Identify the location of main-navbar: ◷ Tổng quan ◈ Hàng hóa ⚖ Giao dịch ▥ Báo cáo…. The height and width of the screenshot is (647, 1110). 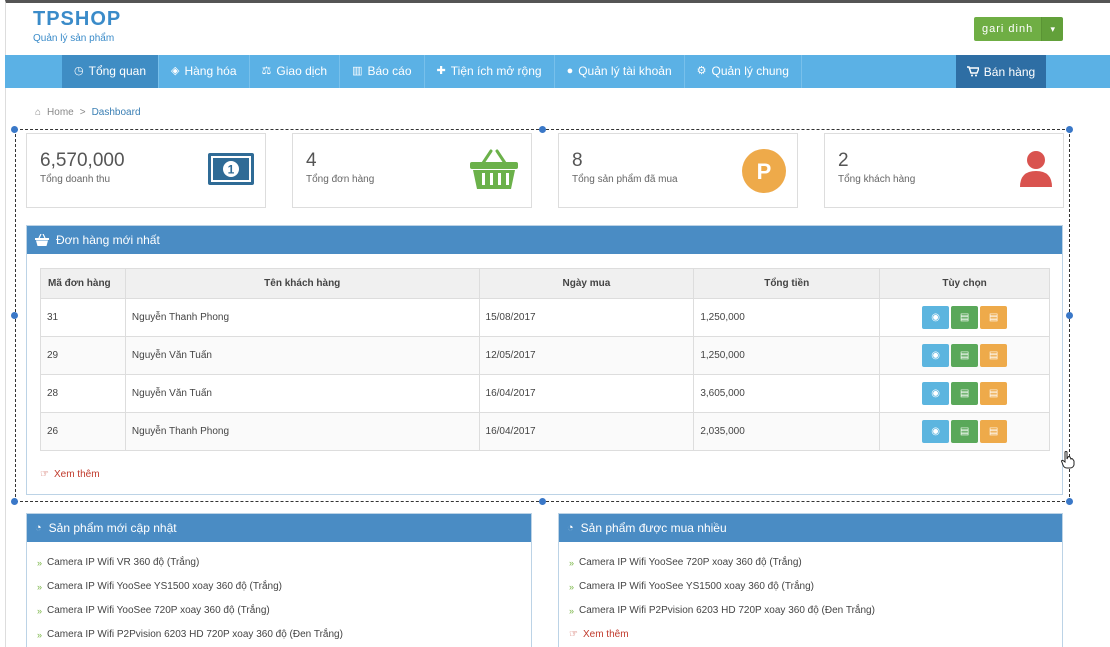
(557, 71).